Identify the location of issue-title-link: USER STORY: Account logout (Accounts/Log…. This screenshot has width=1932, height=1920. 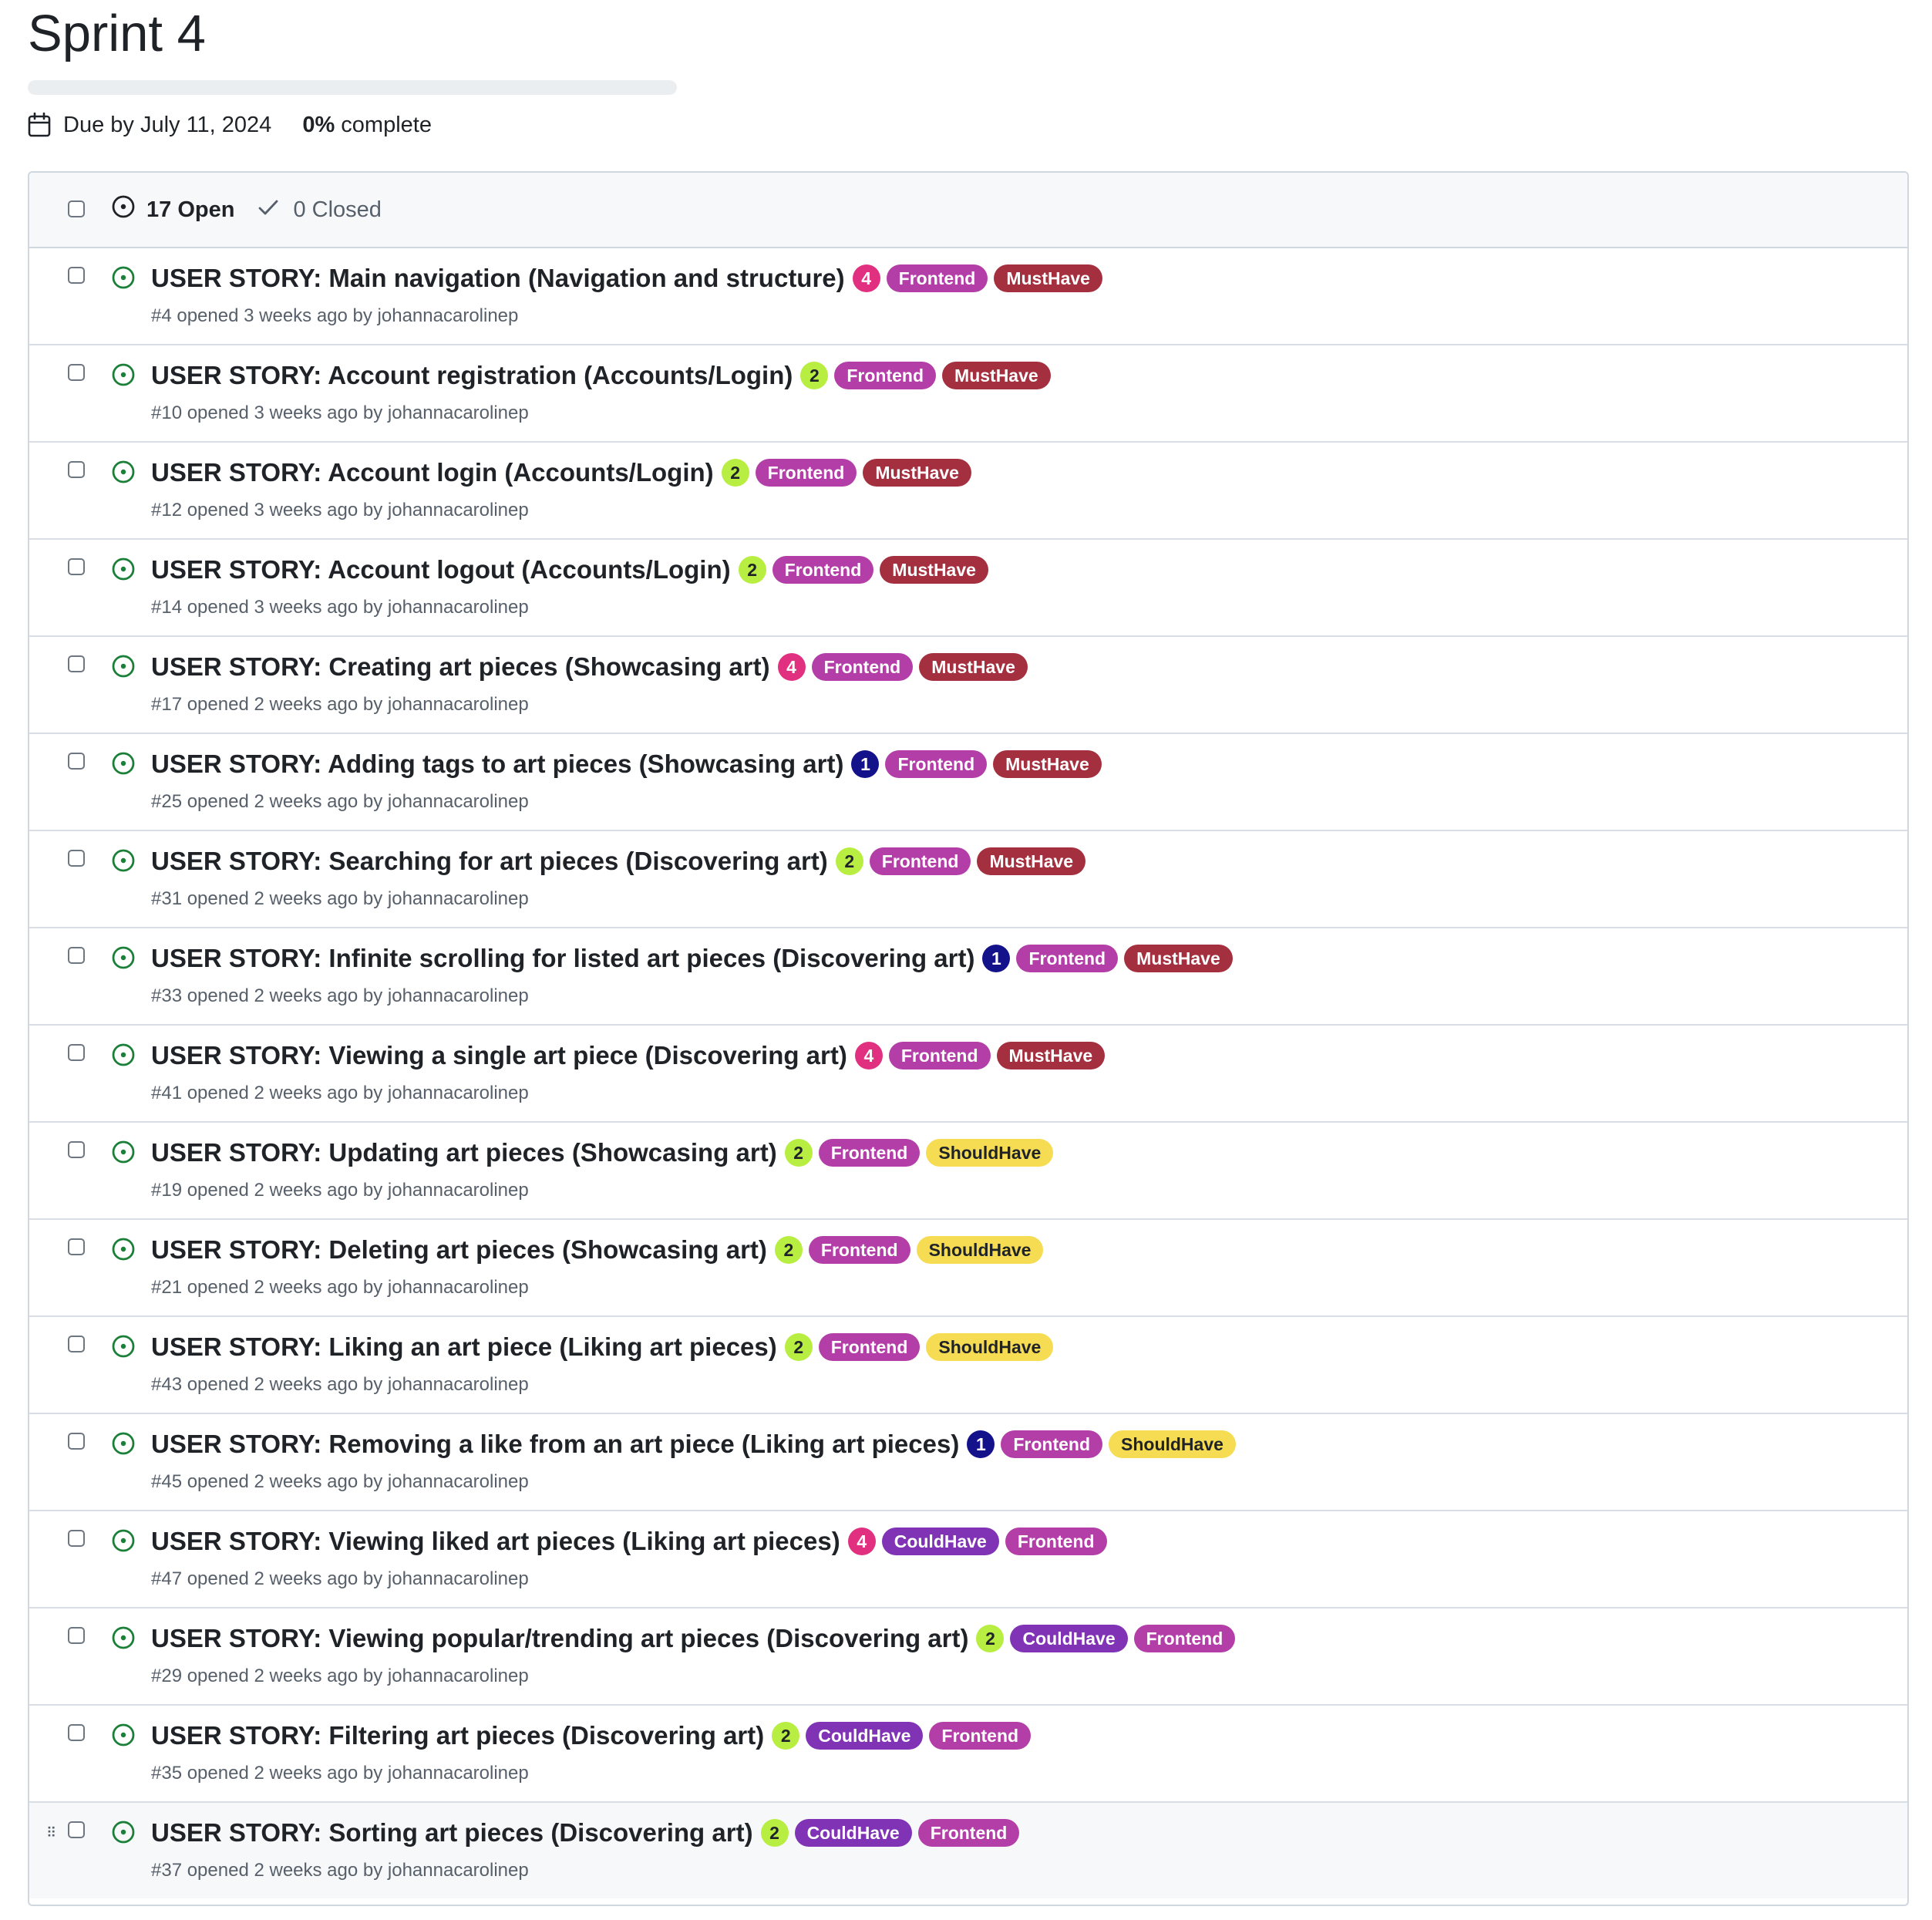
(441, 569).